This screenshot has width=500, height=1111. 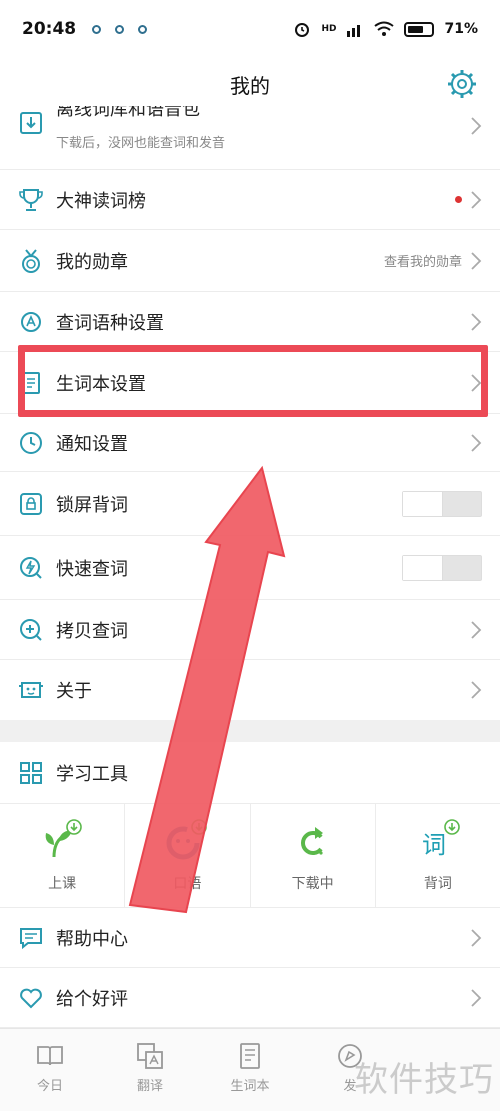 I want to click on row-text: 大神读词榜, so click(x=255, y=200).